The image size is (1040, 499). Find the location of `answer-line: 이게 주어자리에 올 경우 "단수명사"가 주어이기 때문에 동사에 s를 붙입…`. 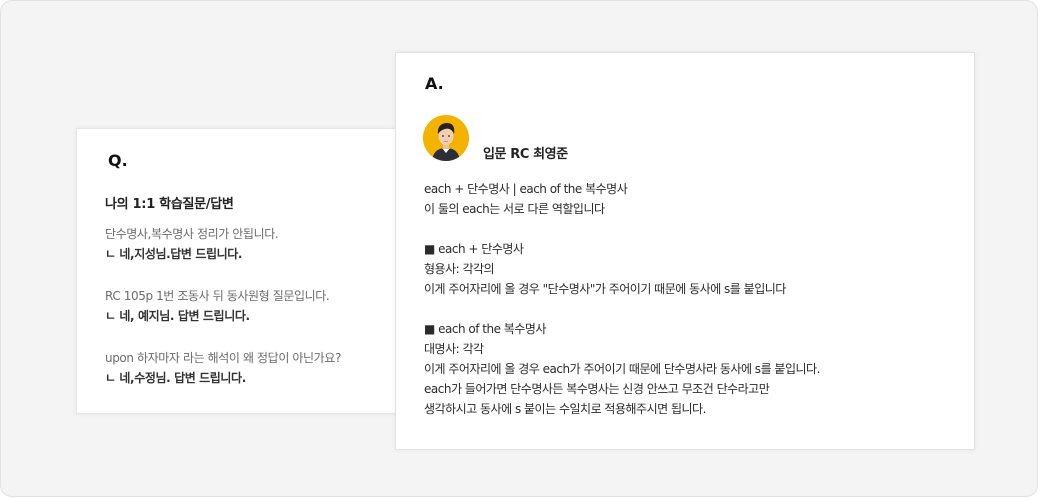

answer-line: 이게 주어자리에 올 경우 "단수명사"가 주어이기 때문에 동사에 s를 붙입… is located at coordinates (605, 289).